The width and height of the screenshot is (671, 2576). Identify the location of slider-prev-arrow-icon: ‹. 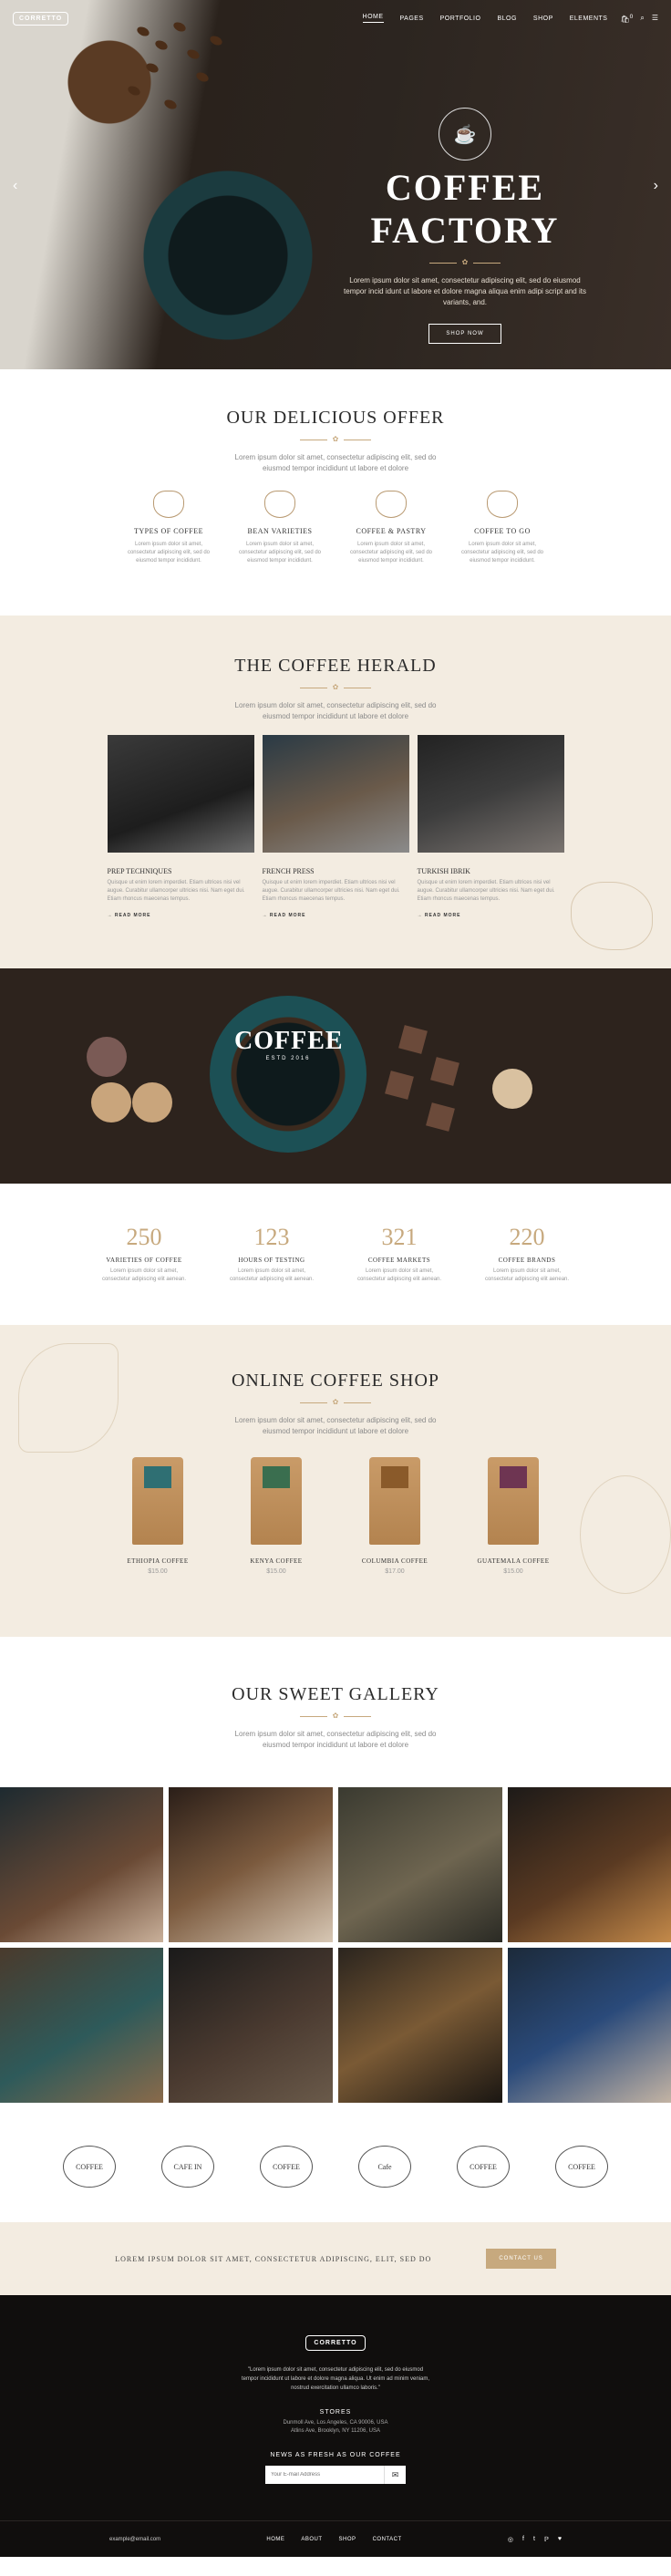
(15, 186).